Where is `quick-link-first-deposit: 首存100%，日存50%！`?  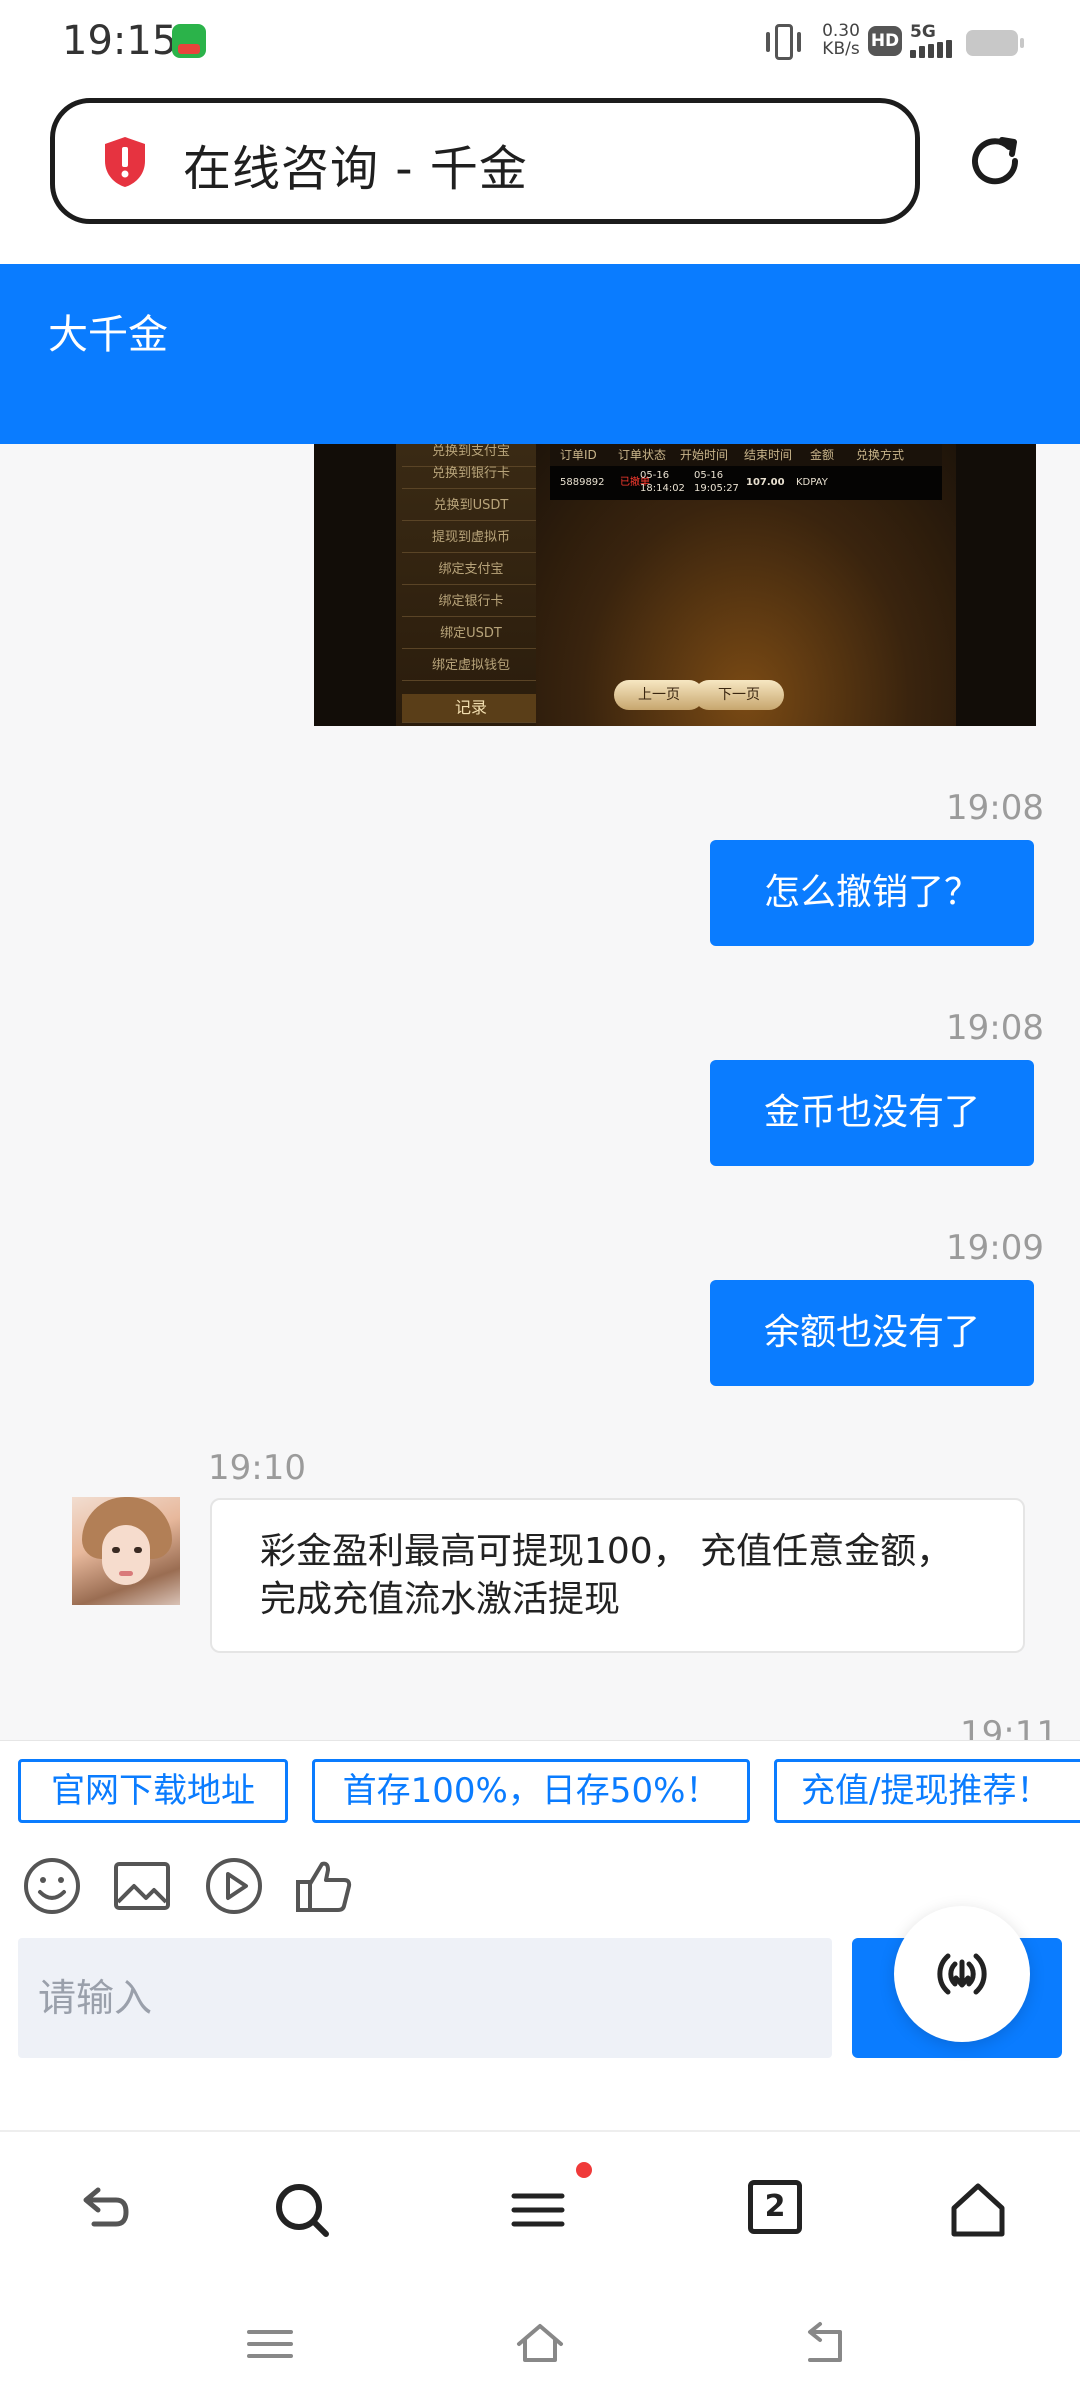 quick-link-first-deposit: 首存100%，日存50%！ is located at coordinates (531, 1791).